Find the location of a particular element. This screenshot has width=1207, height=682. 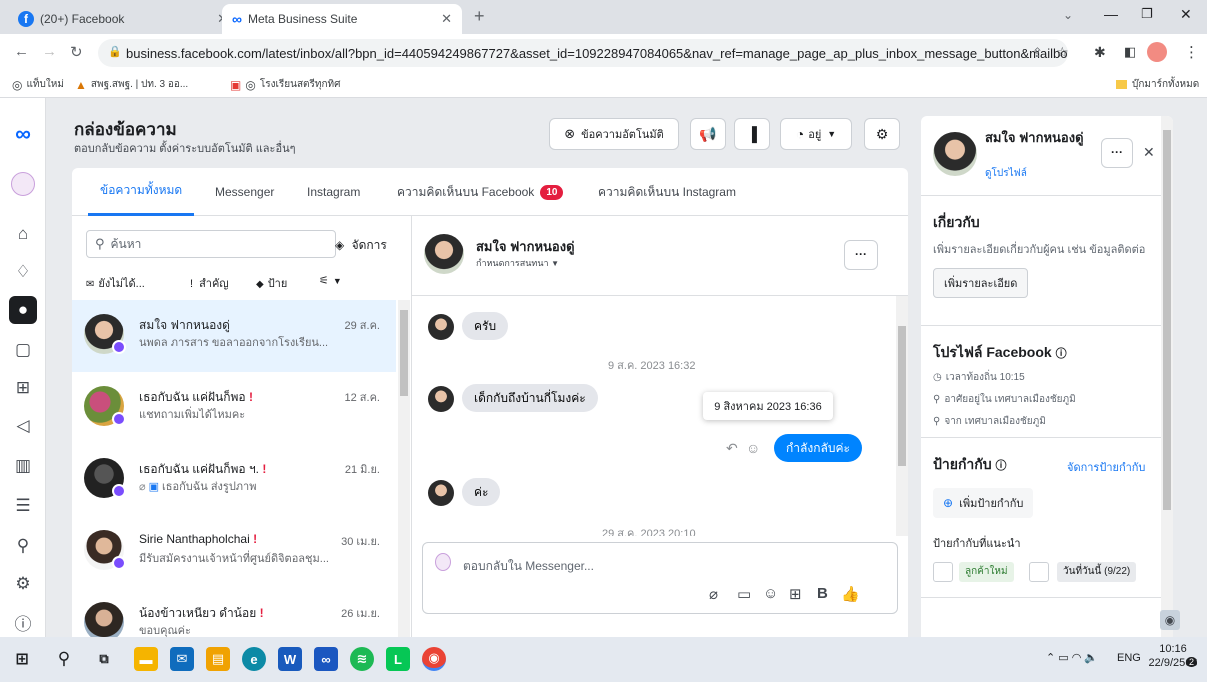

sidepanel-icon: ◧ is located at coordinates (1130, 52).